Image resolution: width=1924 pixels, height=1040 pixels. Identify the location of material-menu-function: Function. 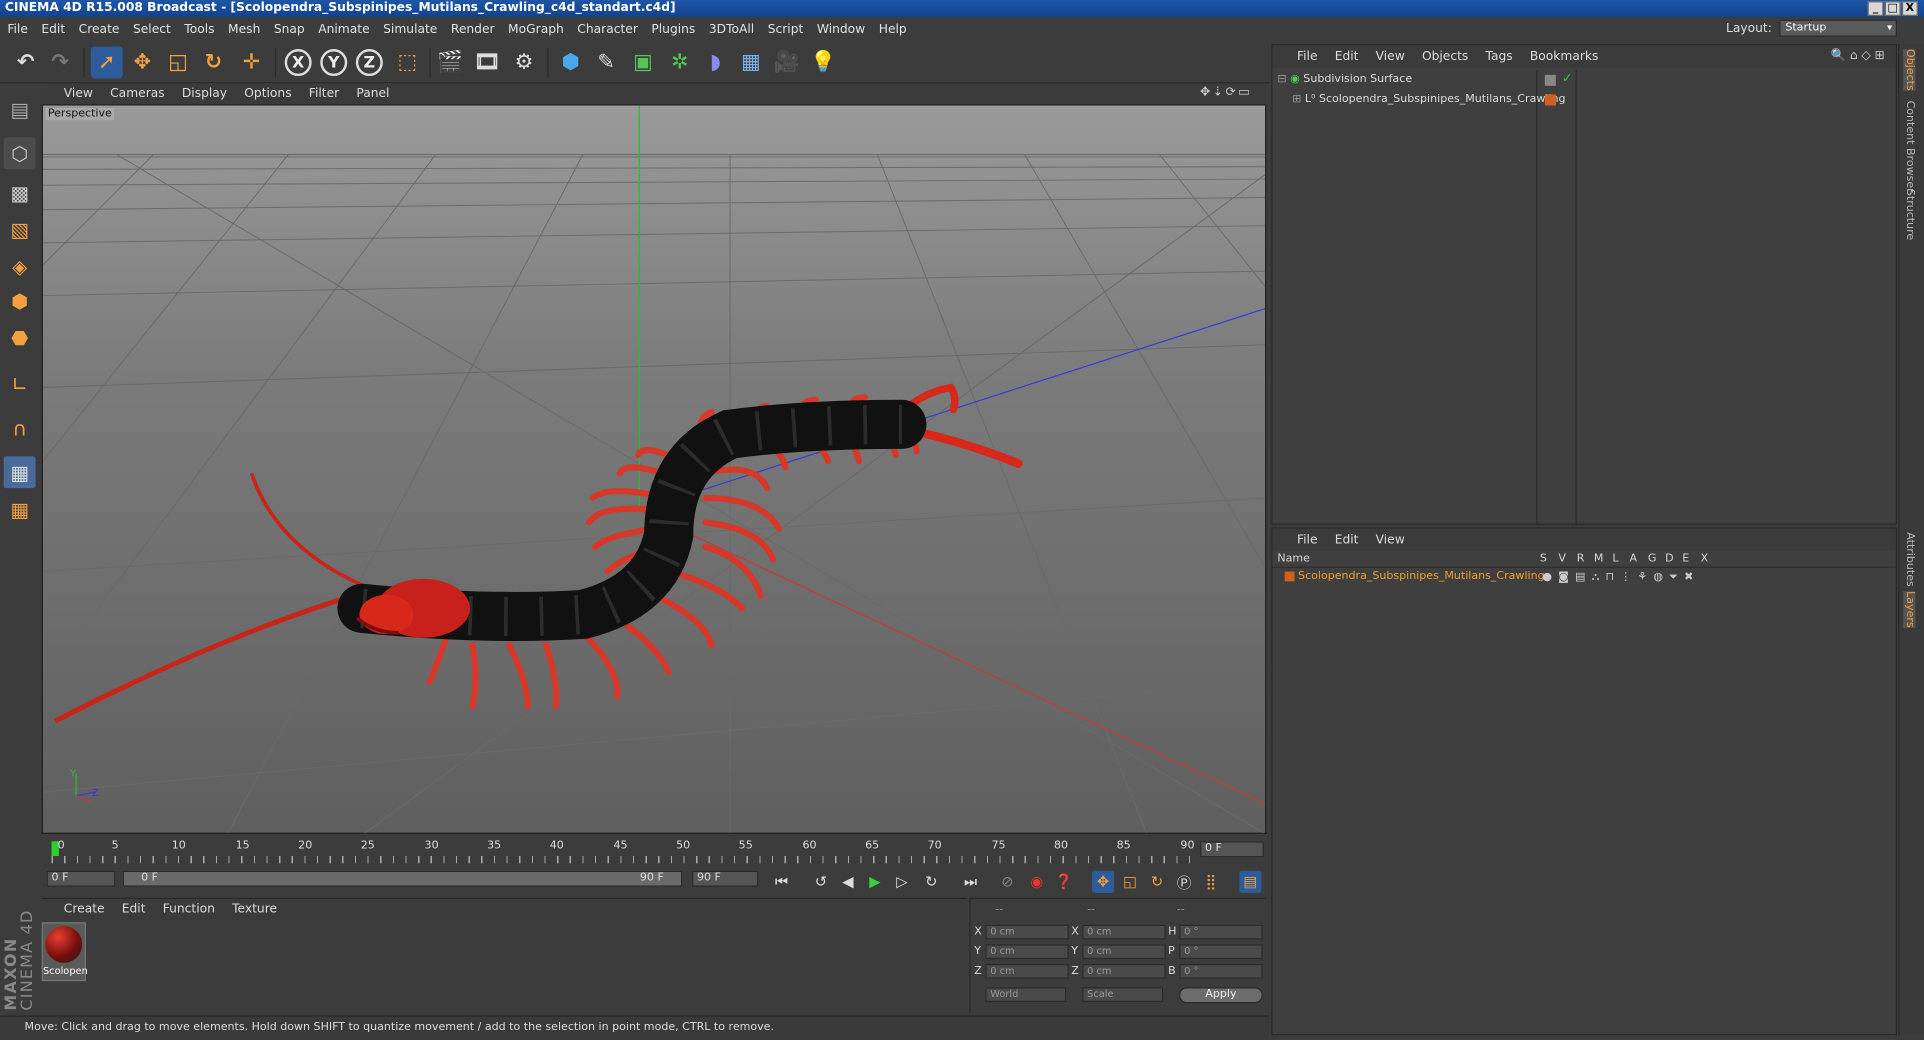
(189, 909).